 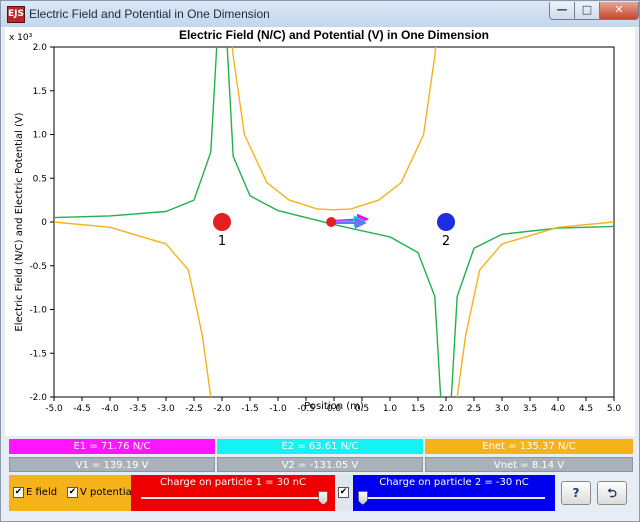 I want to click on vnet-readout: Vnet = 8.14 V, so click(x=529, y=464).